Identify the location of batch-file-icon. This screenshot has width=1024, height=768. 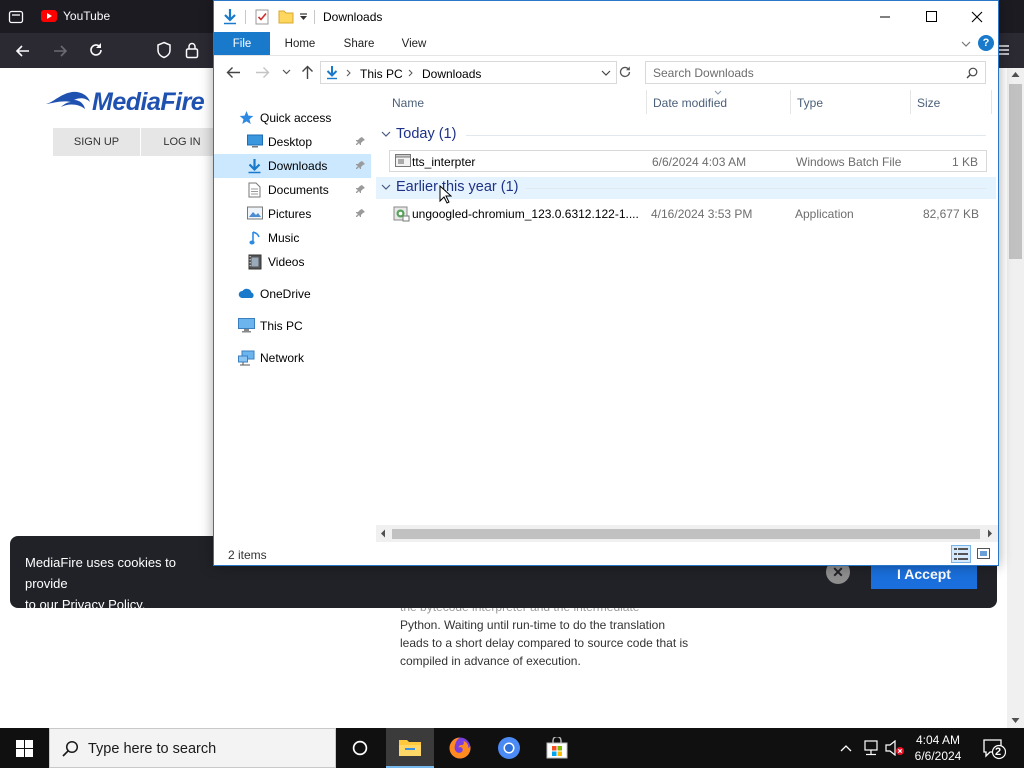
(403, 161).